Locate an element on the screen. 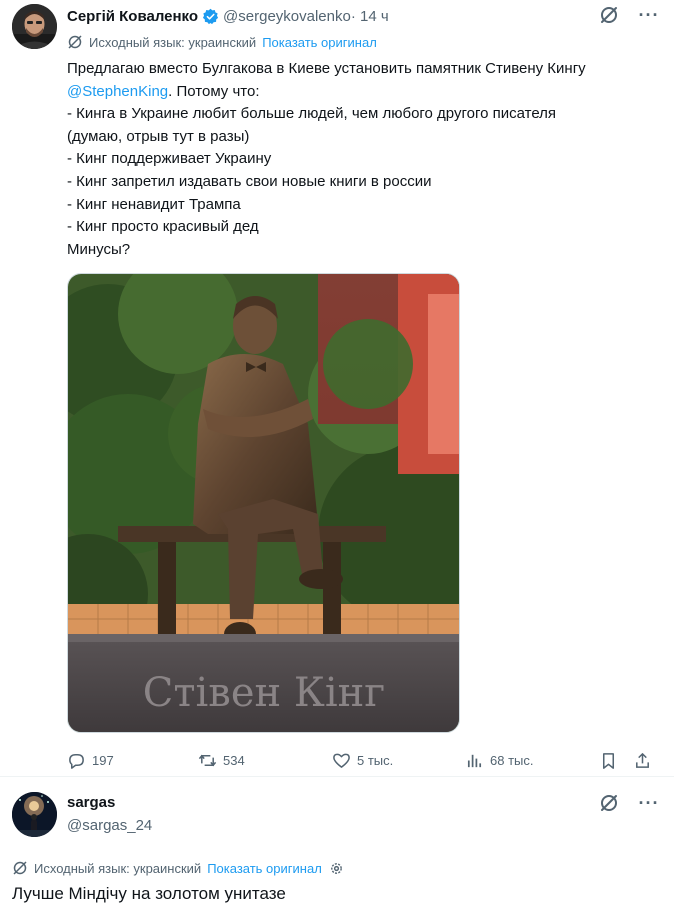  reply-author-avatar is located at coordinates (34, 814).